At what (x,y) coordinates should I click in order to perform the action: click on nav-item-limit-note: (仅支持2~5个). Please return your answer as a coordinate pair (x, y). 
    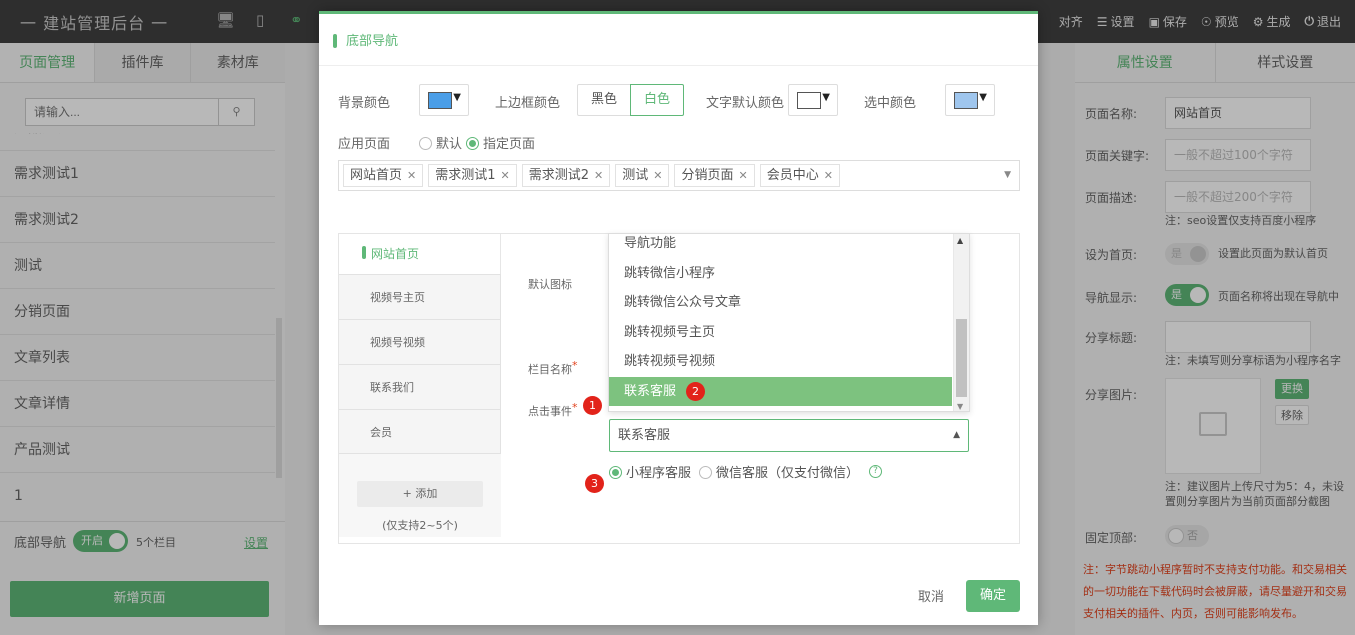
    Looking at the image, I should click on (420, 525).